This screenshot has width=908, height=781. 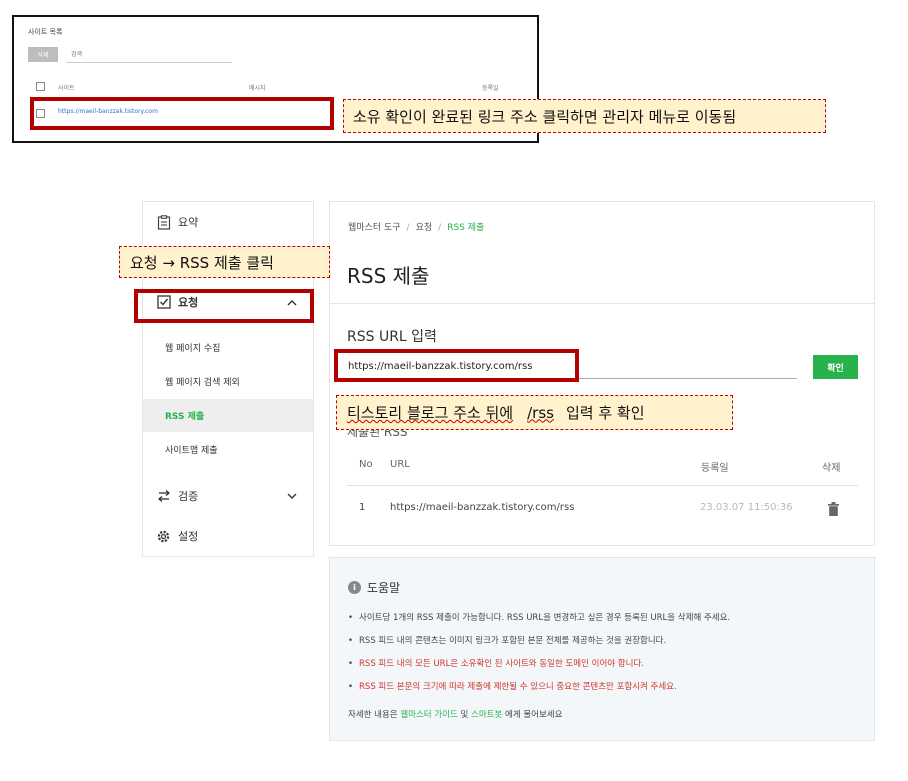 I want to click on callout-rss-prefix: 티스토리 블로그 주소 뒤에, so click(x=430, y=413).